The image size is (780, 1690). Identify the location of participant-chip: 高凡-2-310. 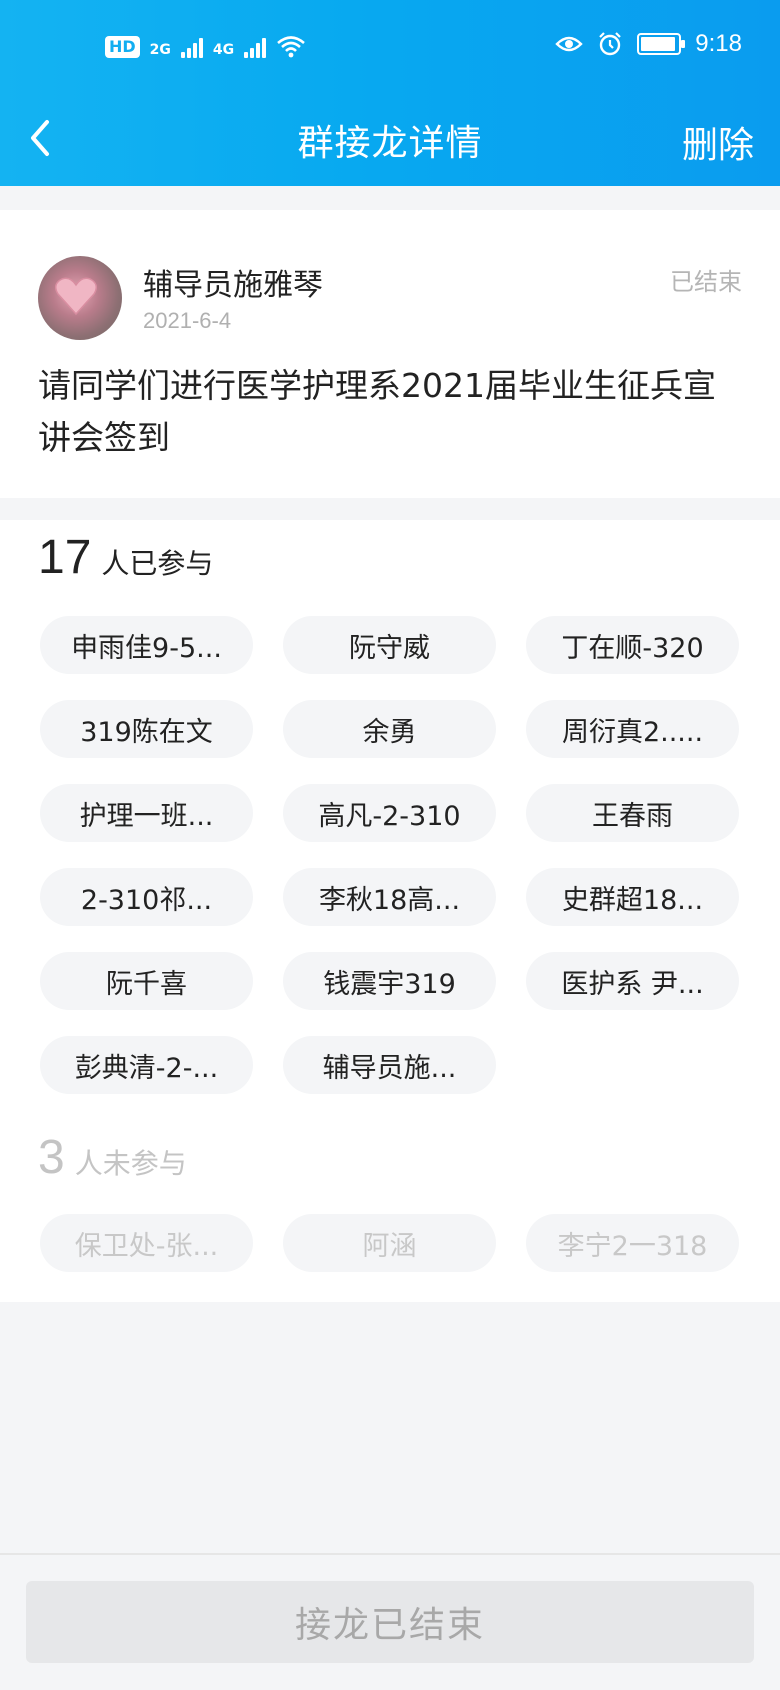
(389, 813).